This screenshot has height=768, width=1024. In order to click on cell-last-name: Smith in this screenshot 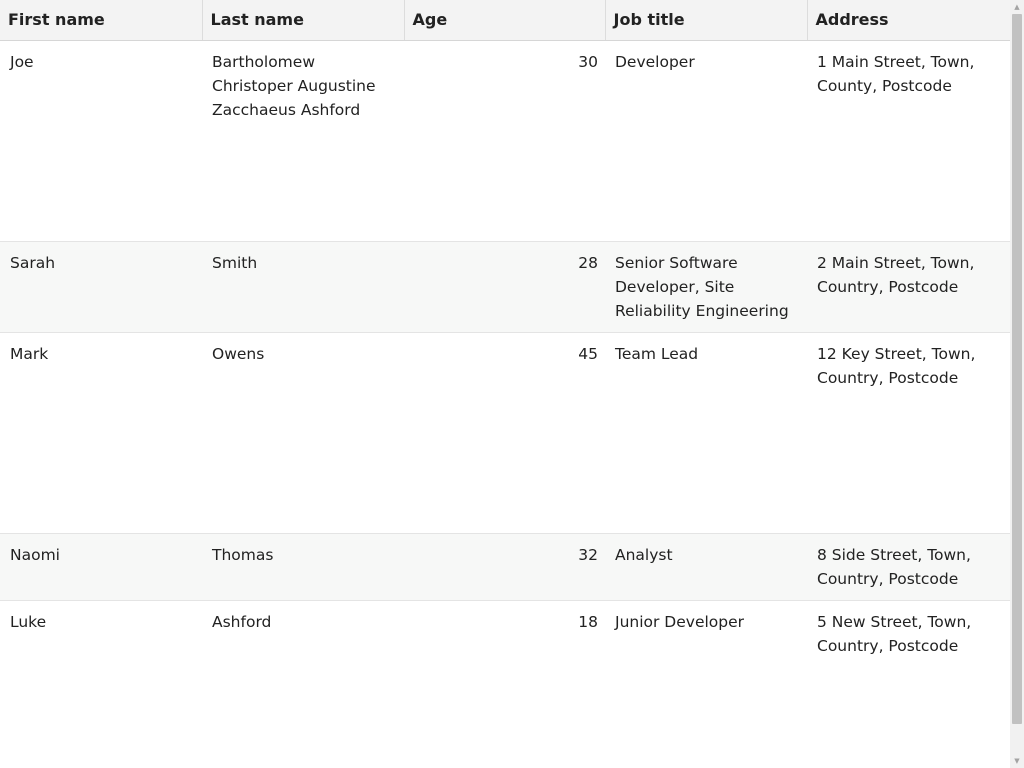, I will do `click(303, 287)`.